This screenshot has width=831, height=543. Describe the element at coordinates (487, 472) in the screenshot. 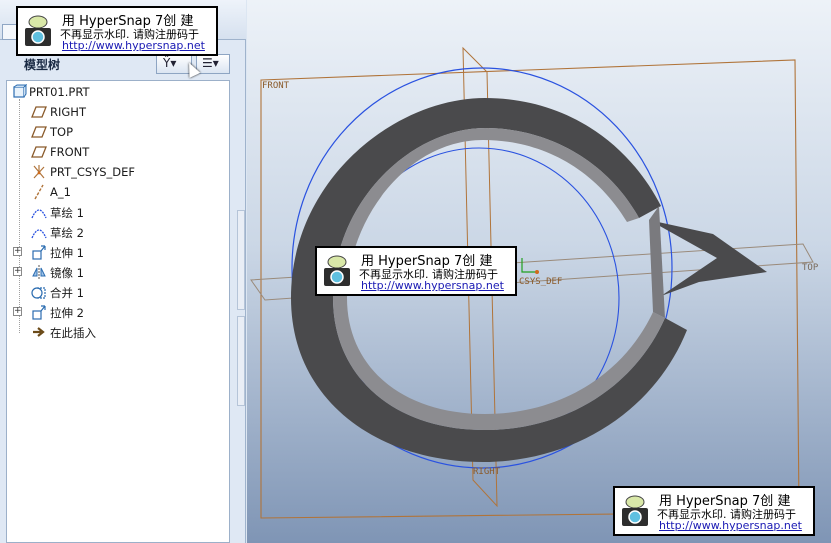

I see `right-plane-label: RIGHT` at that location.